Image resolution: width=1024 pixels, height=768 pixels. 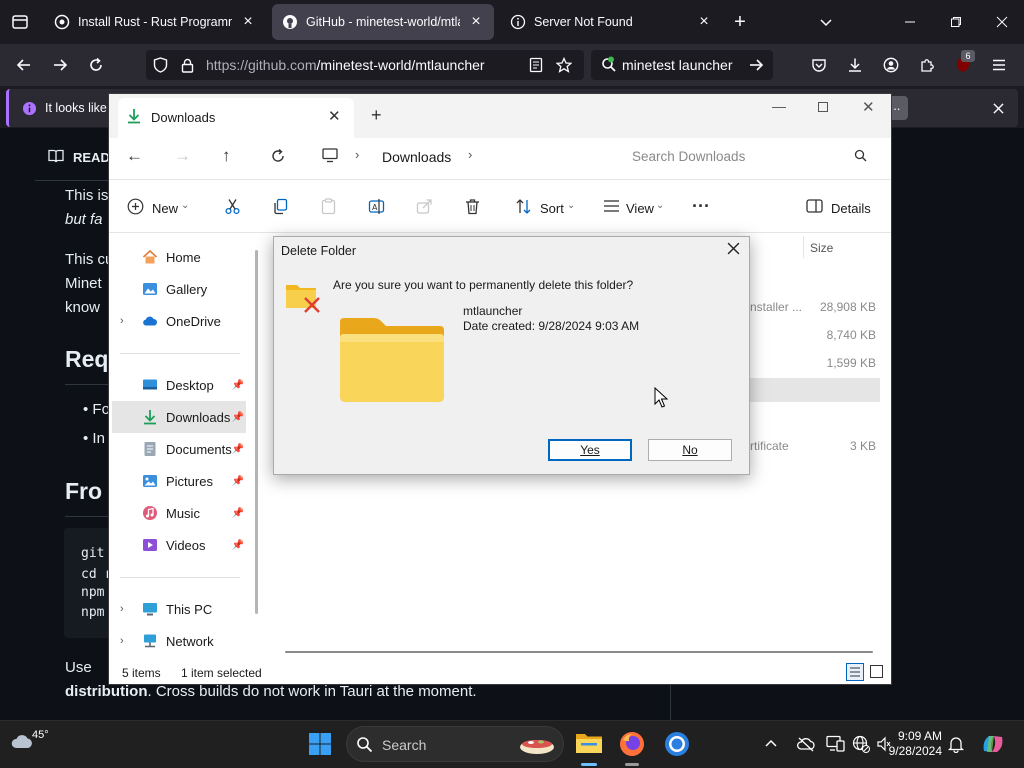 I want to click on copy-icon, so click(x=281, y=207).